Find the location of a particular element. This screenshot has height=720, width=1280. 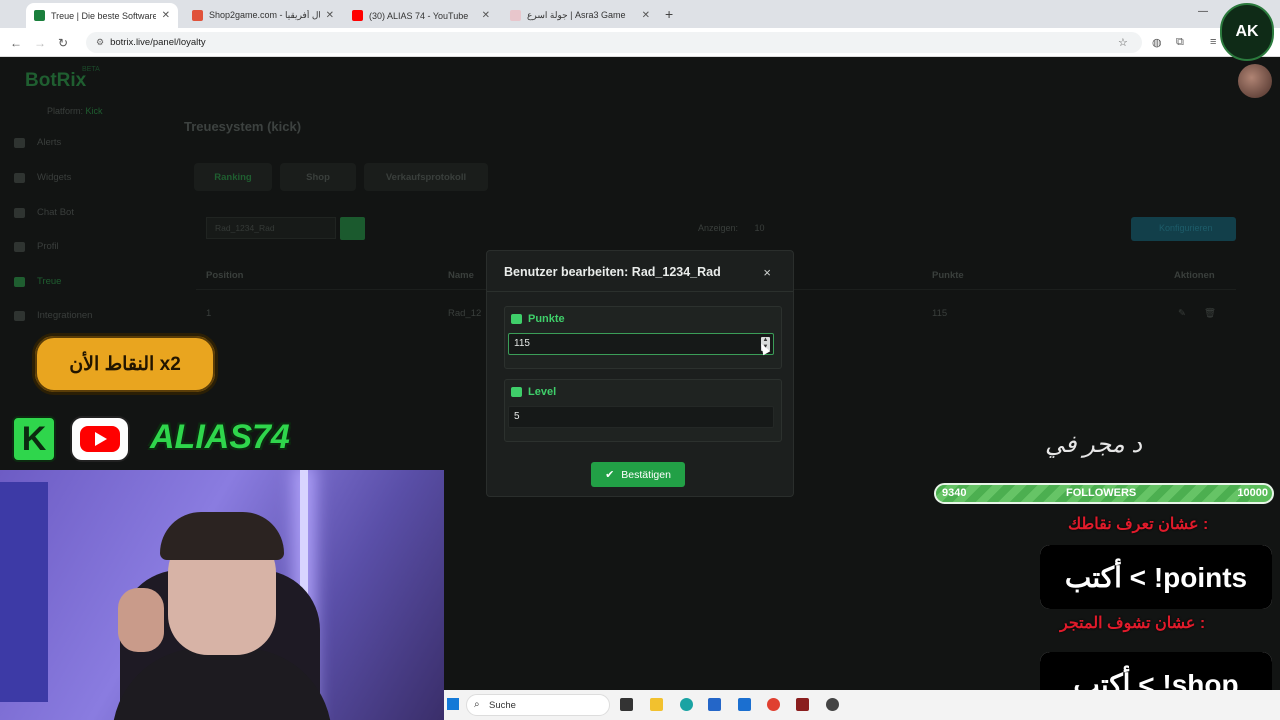

points-value: 115 is located at coordinates (522, 343).